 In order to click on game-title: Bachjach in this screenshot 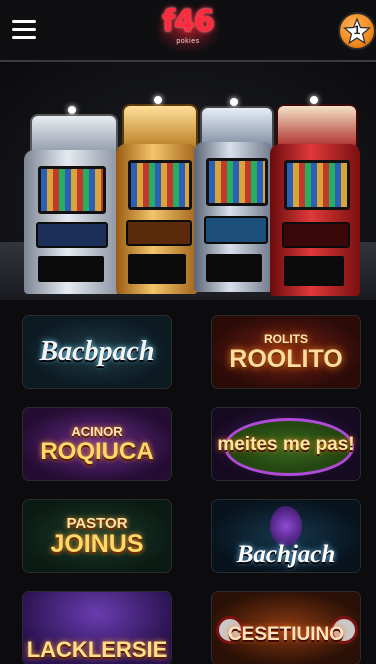, I will do `click(286, 554)`.